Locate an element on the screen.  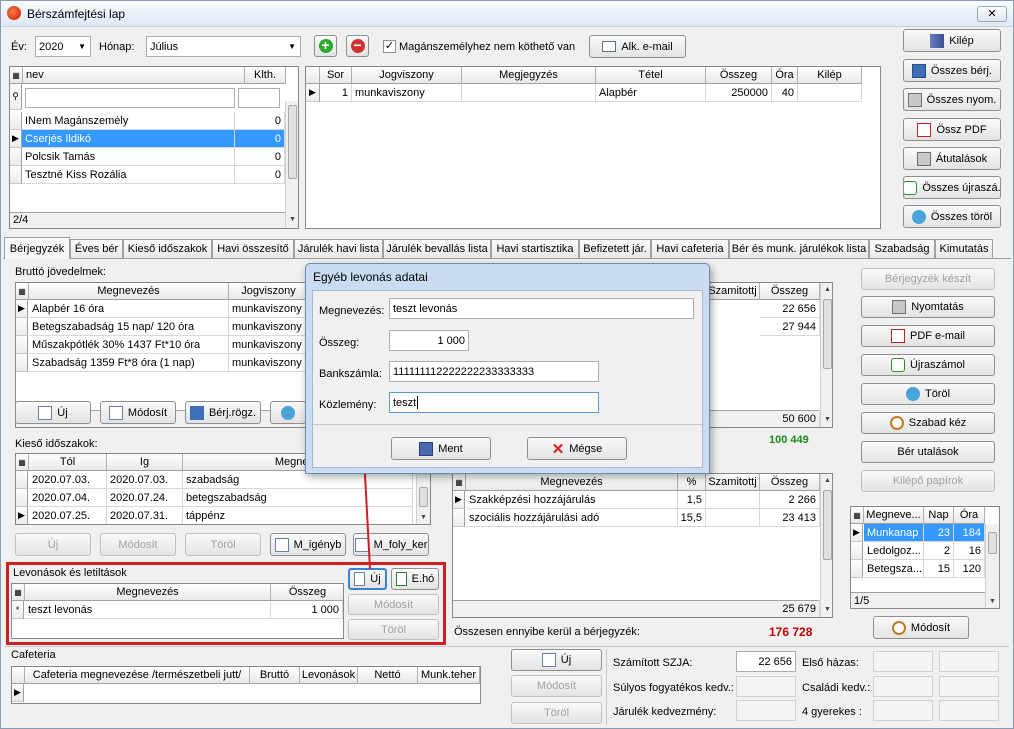
note-input: teszt is located at coordinates (494, 402).